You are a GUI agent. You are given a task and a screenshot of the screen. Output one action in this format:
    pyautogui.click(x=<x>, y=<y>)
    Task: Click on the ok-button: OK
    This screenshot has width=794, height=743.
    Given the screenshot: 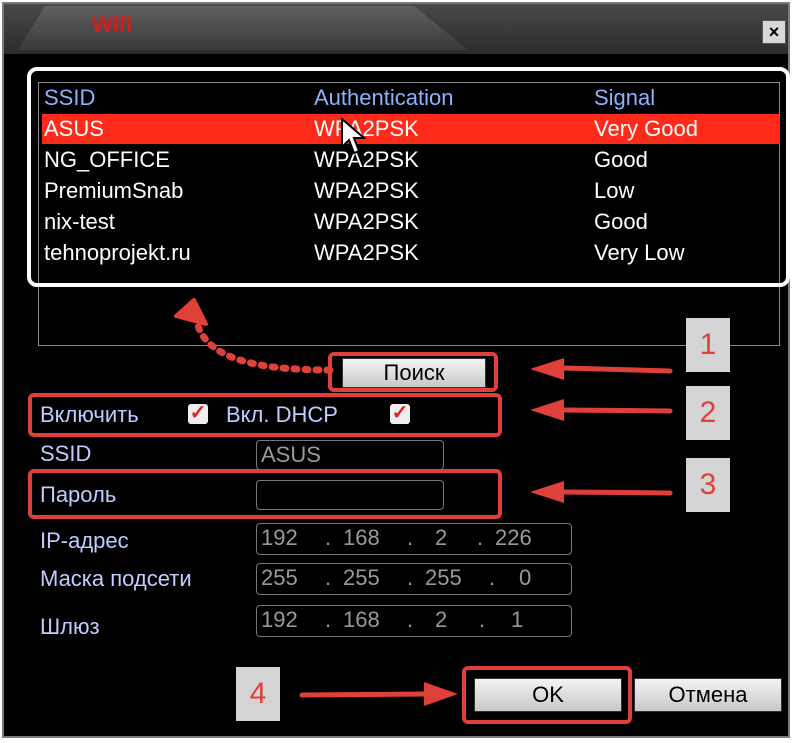 What is the action you would take?
    pyautogui.click(x=548, y=695)
    